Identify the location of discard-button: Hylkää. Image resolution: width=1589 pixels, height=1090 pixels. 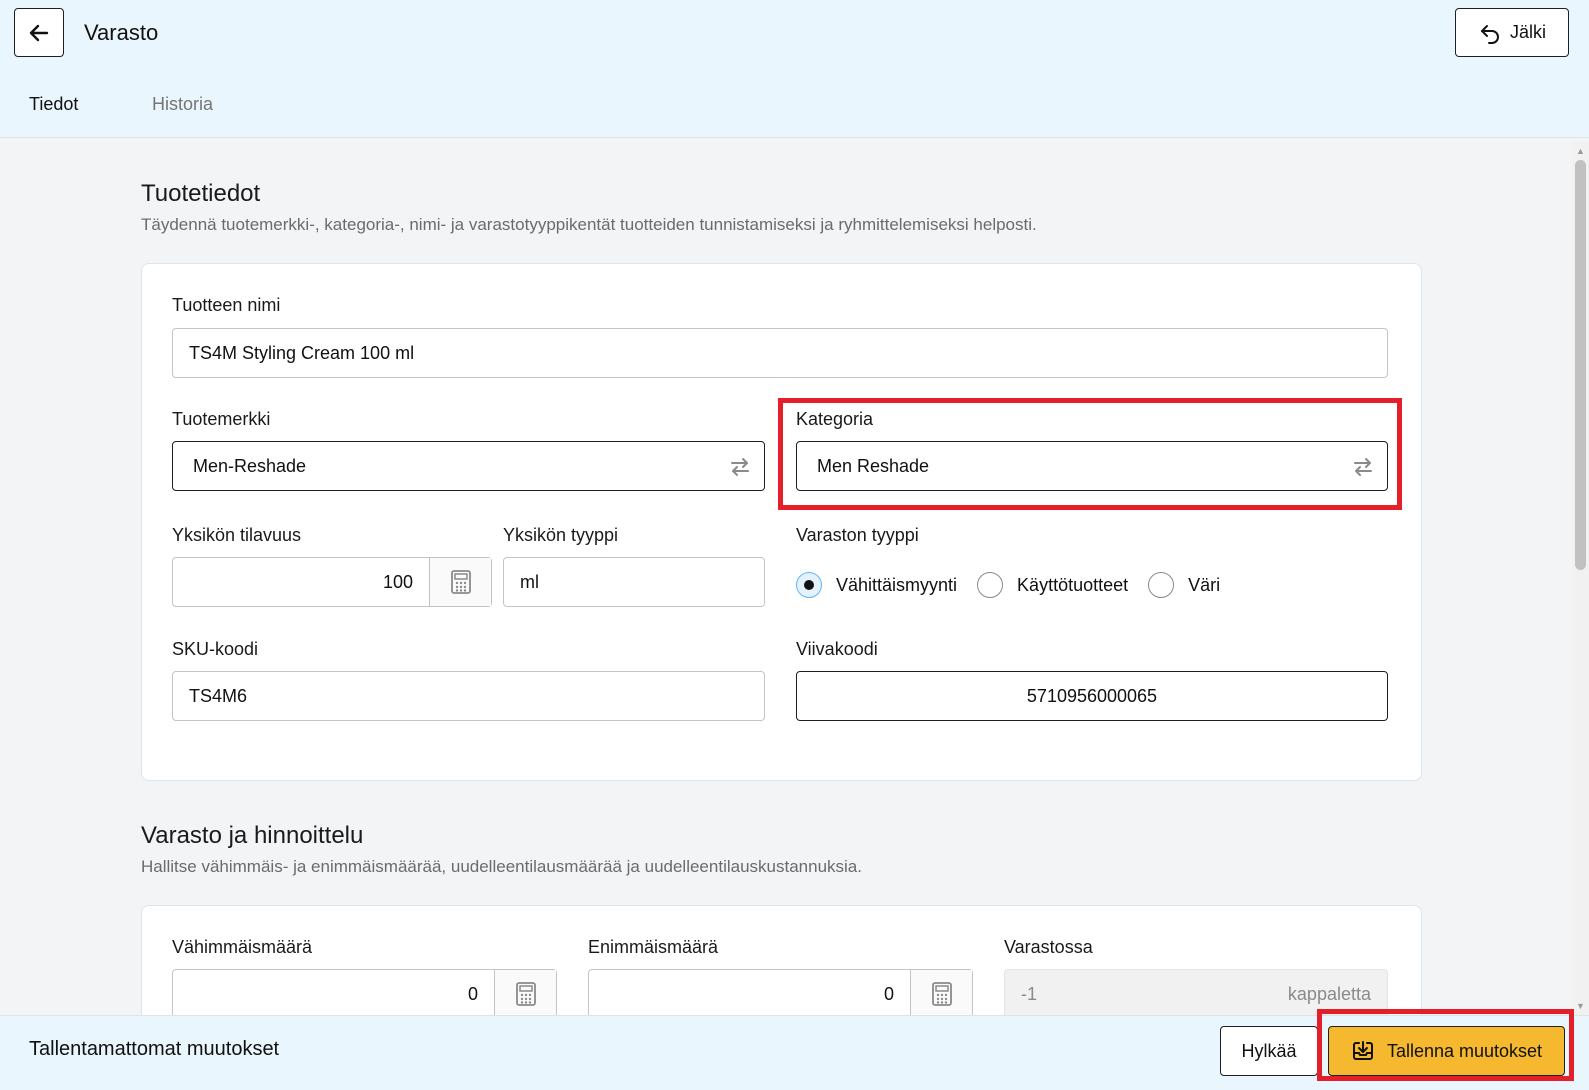
(1269, 1051).